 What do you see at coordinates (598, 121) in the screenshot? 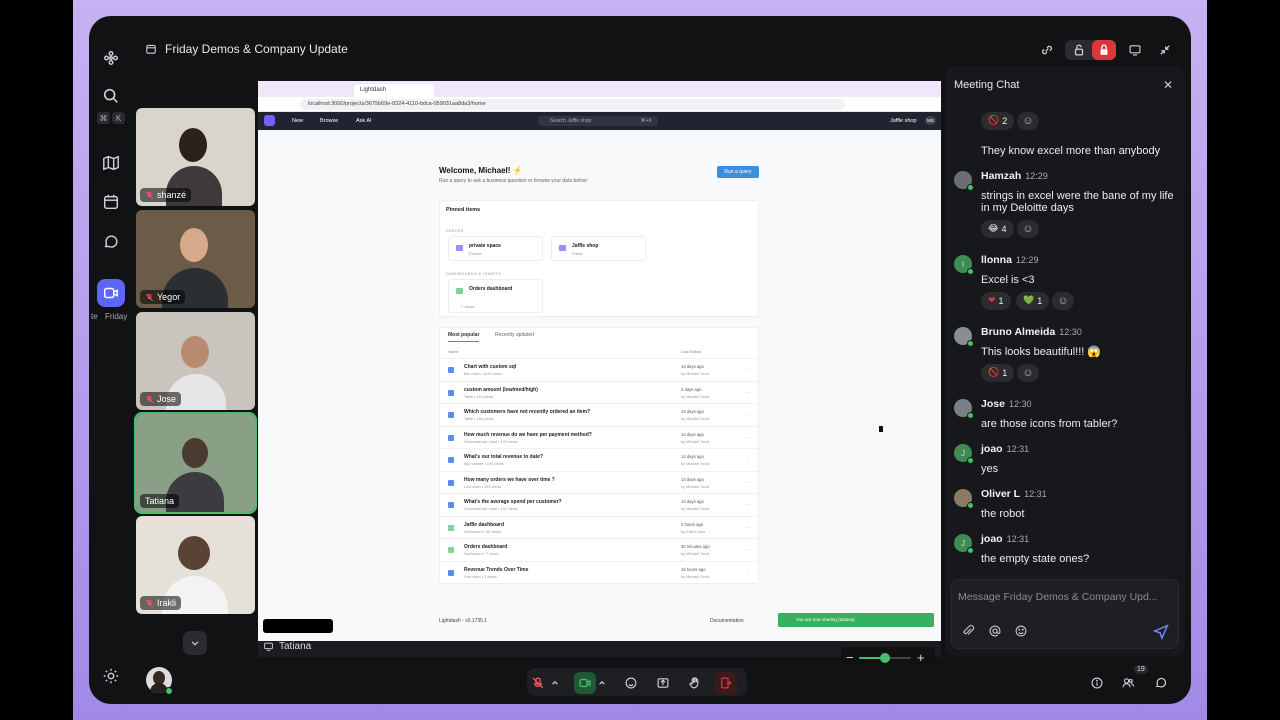
I see `lightdash-search: Search Jaffle shop ⌘+K` at bounding box center [598, 121].